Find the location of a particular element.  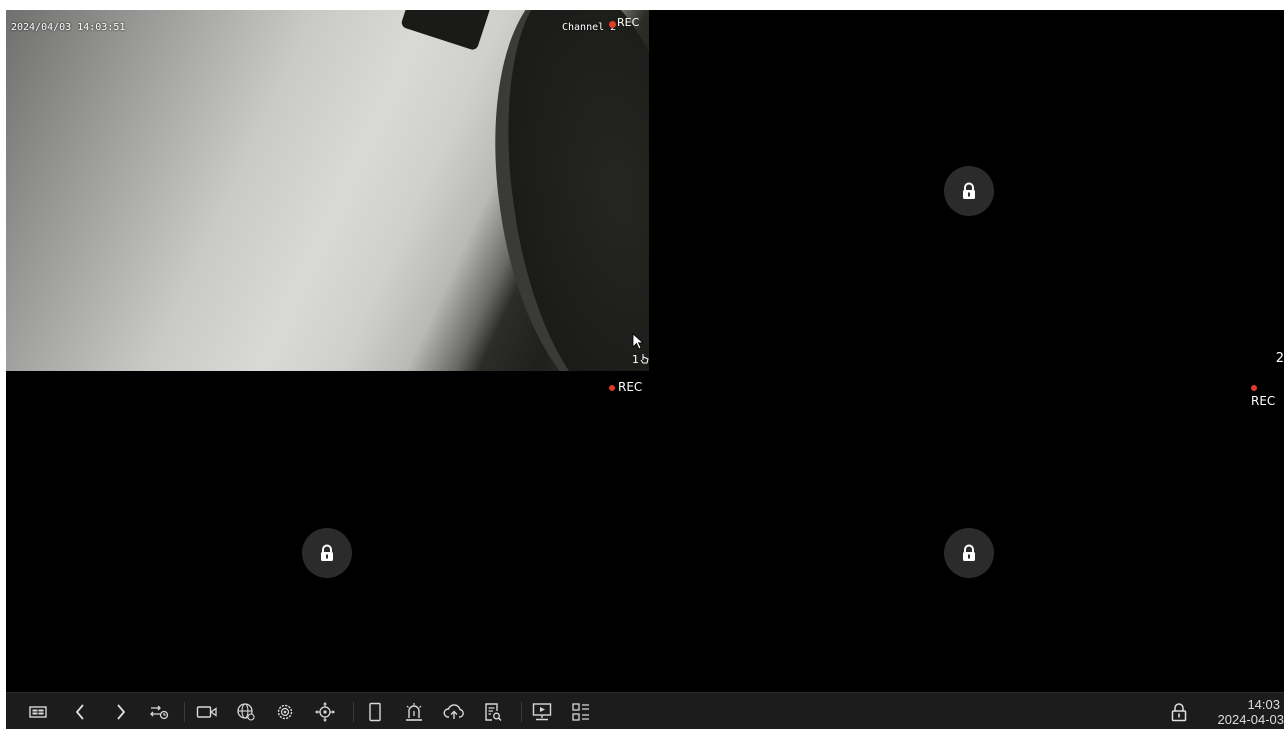

search-log-icon is located at coordinates (493, 712).